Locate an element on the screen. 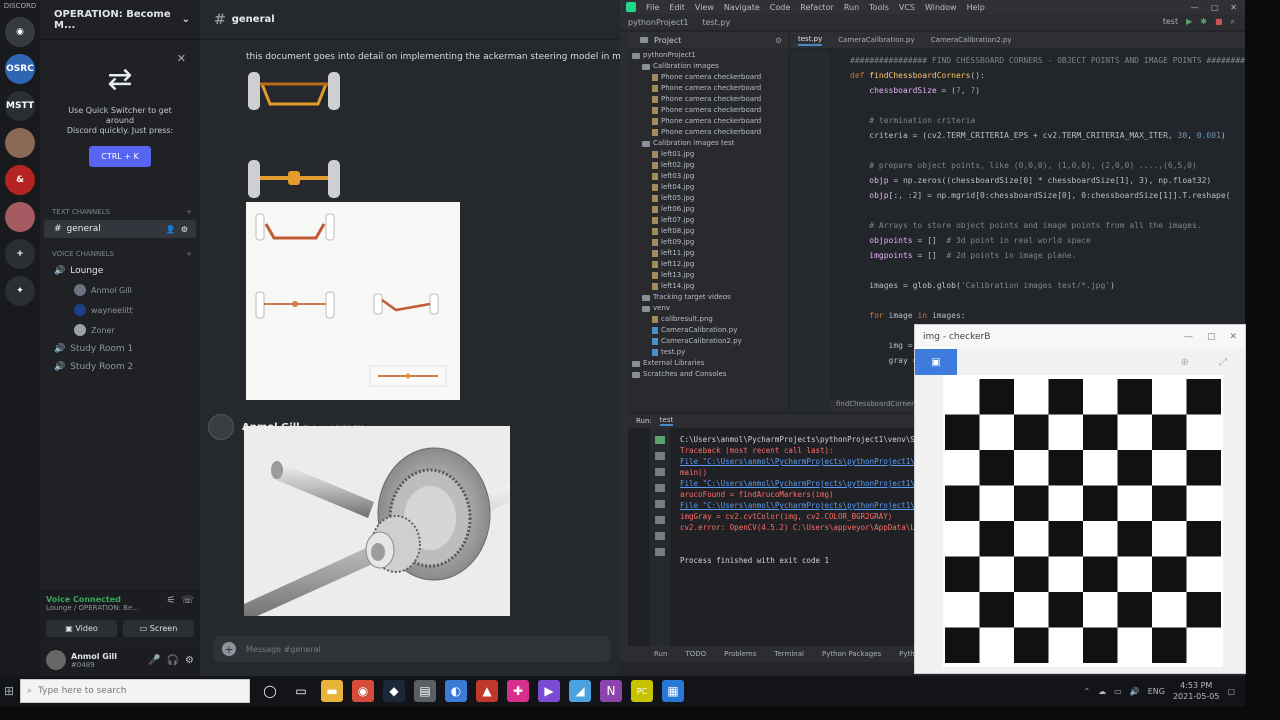  video-button: ▣ Video is located at coordinates (81, 628).